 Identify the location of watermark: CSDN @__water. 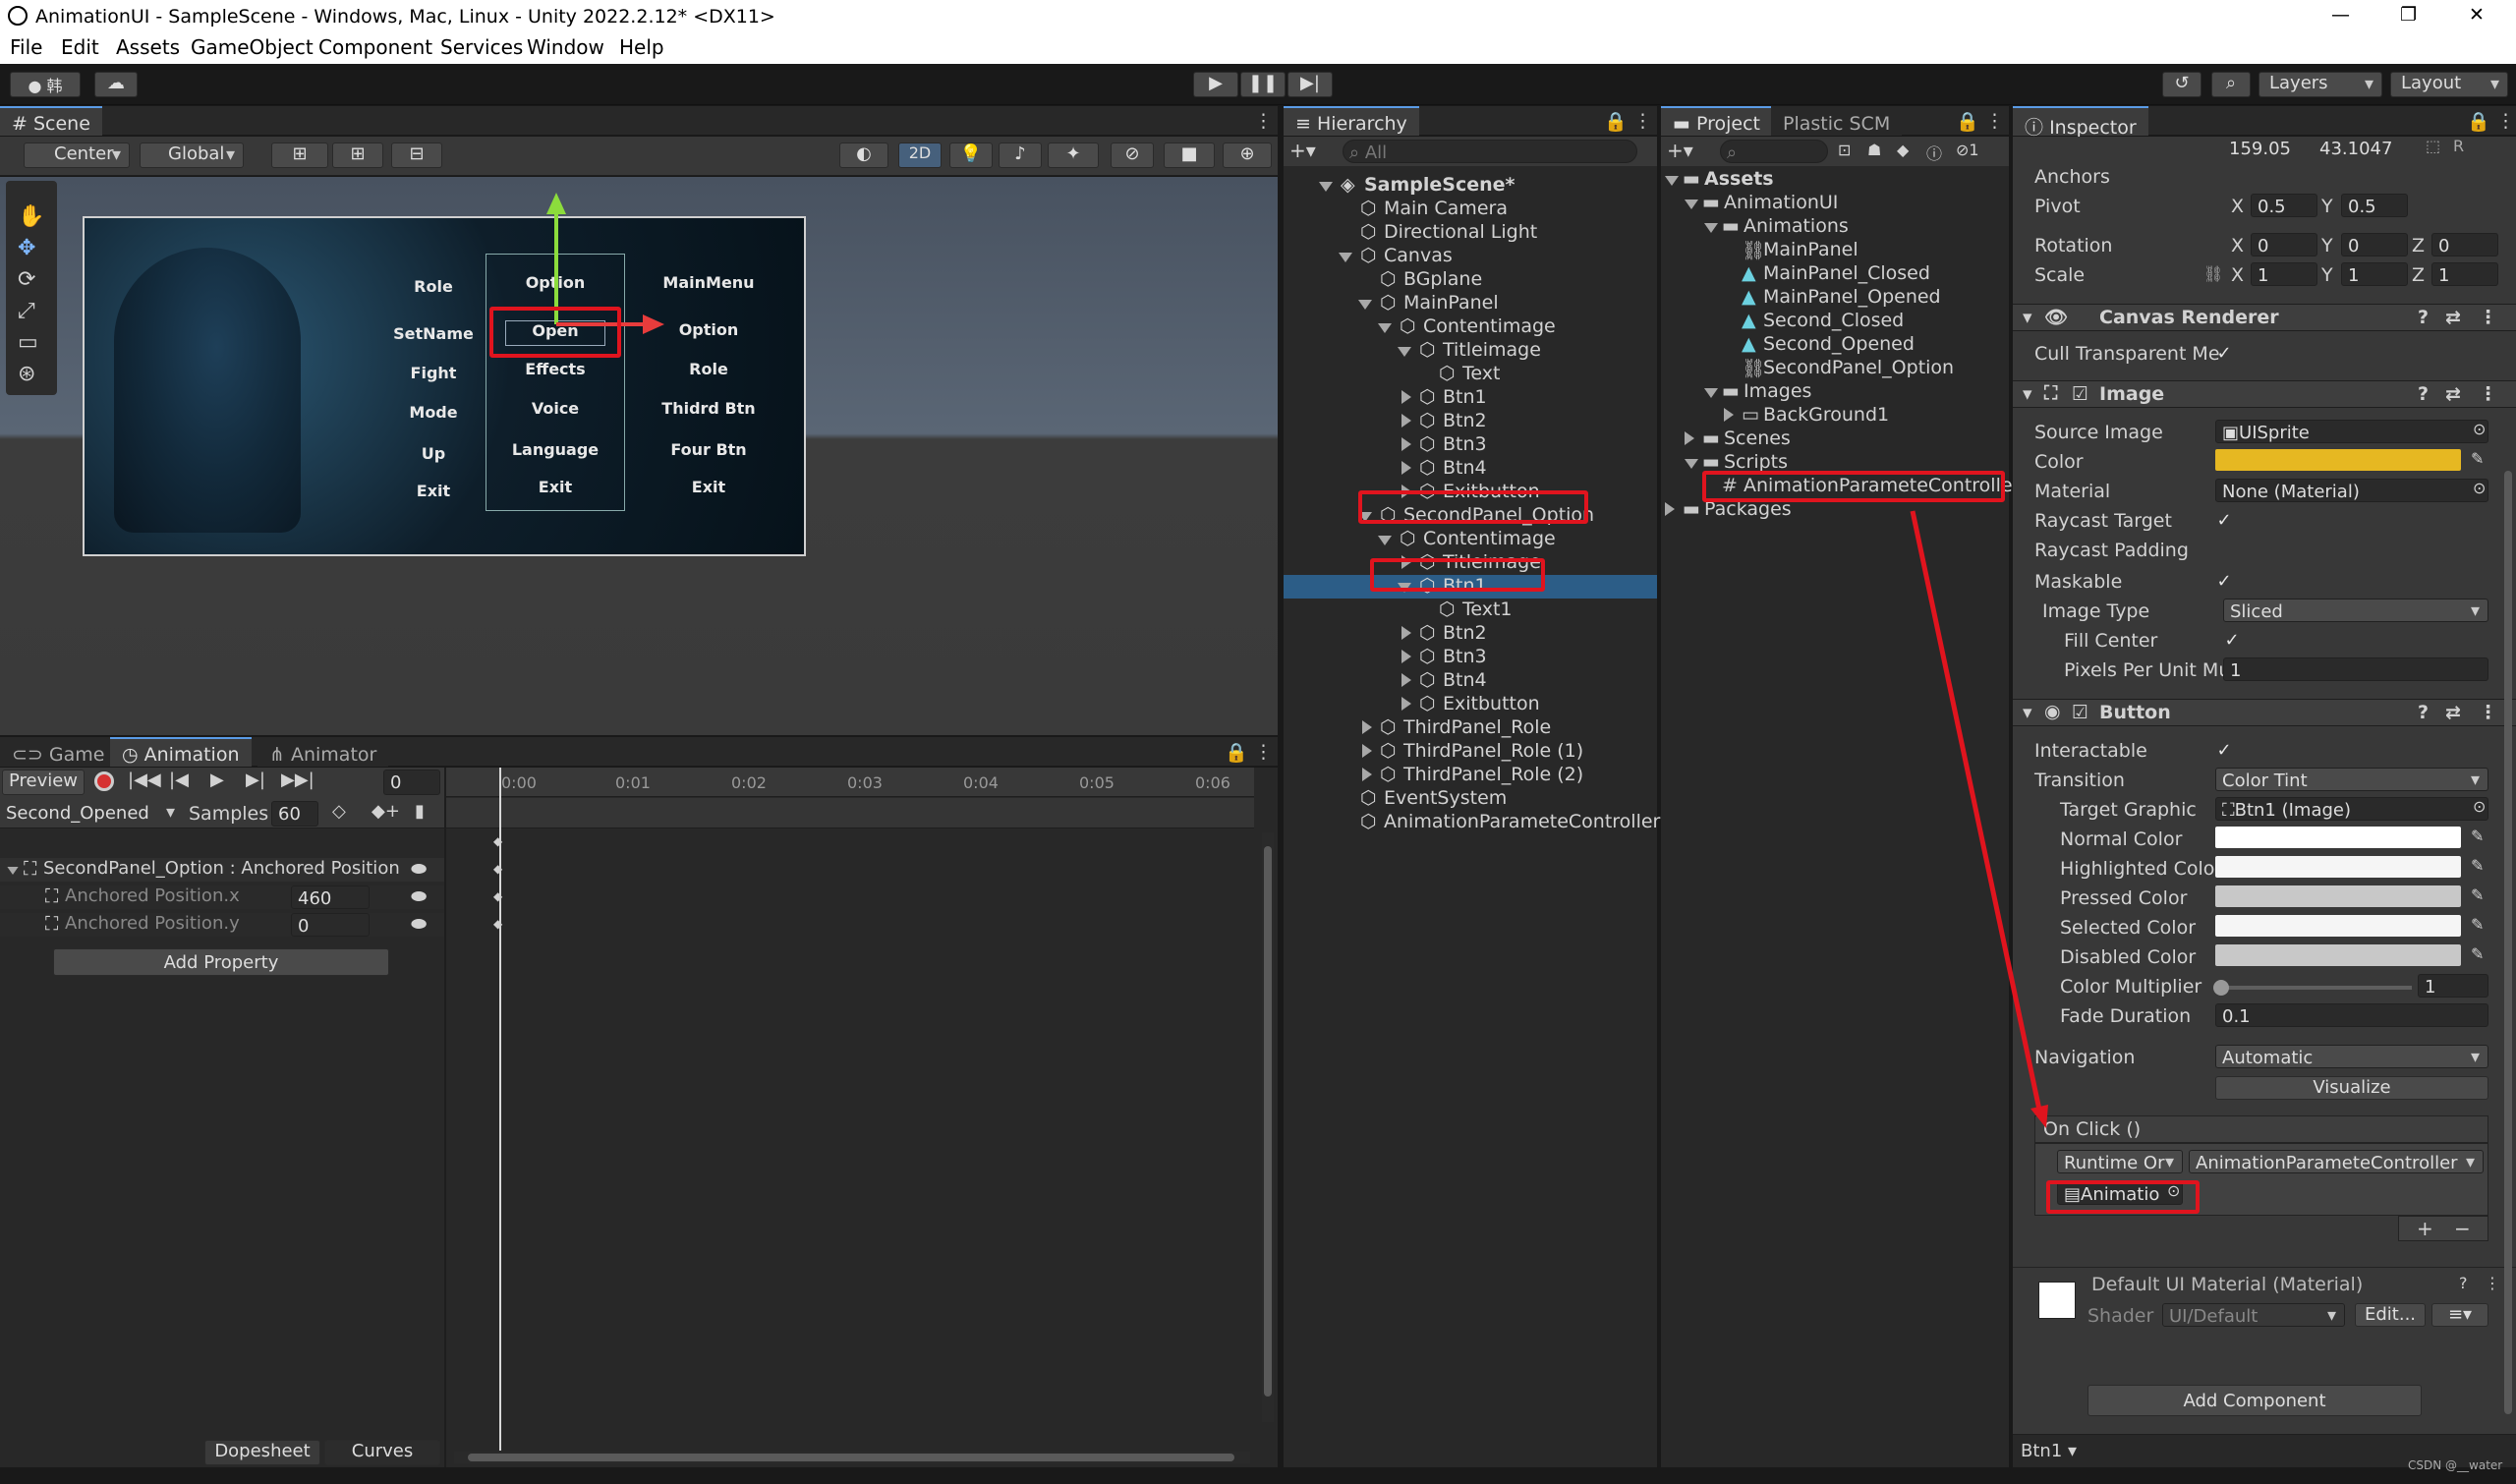
(2455, 1465).